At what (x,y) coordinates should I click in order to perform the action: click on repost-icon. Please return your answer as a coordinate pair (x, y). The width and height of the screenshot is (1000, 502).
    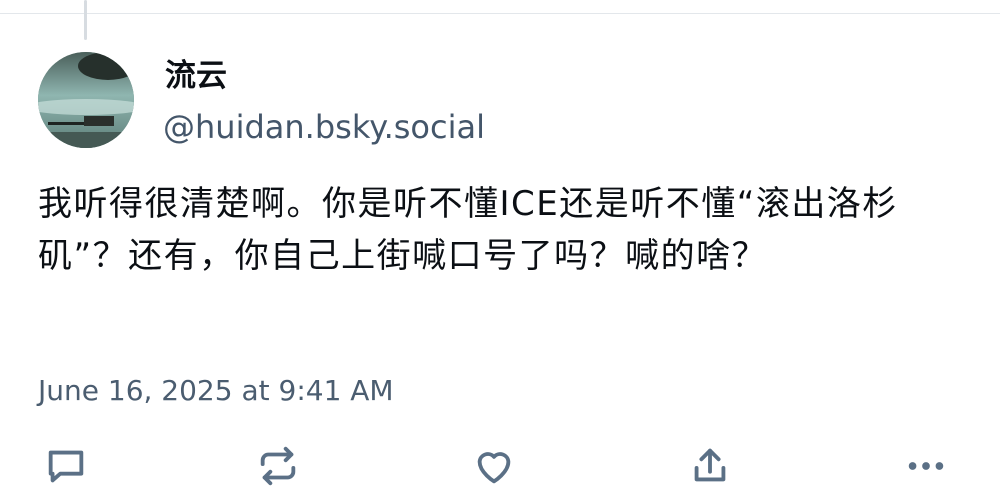
    Looking at the image, I should click on (278, 466).